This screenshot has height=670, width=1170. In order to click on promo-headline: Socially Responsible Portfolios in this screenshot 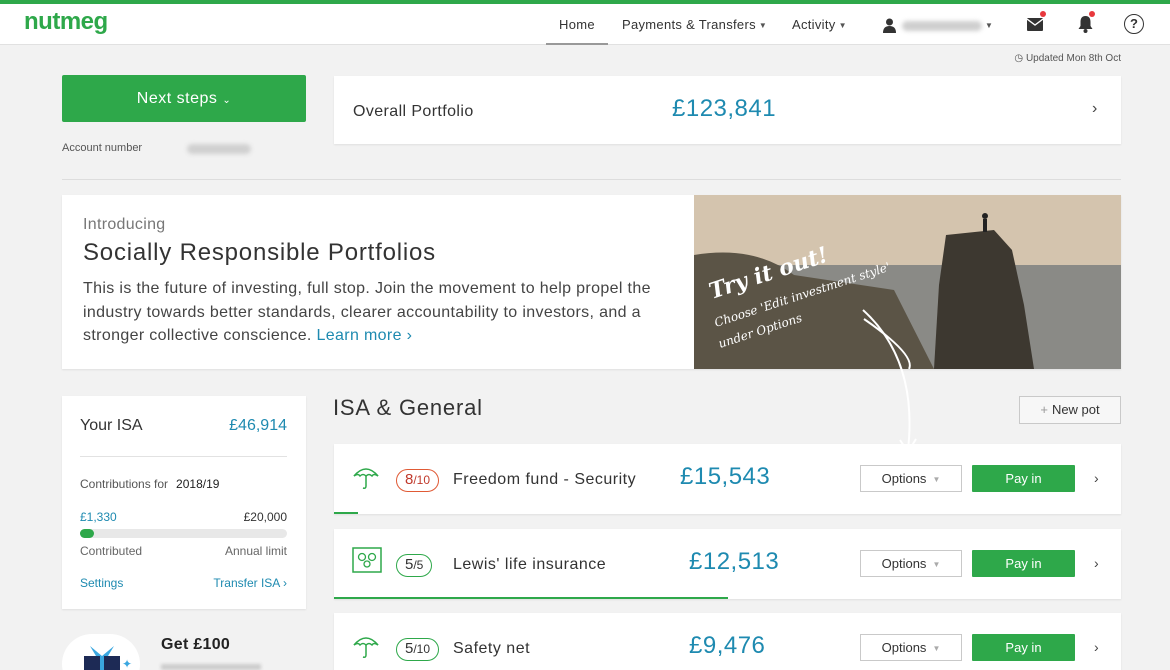, I will do `click(259, 252)`.